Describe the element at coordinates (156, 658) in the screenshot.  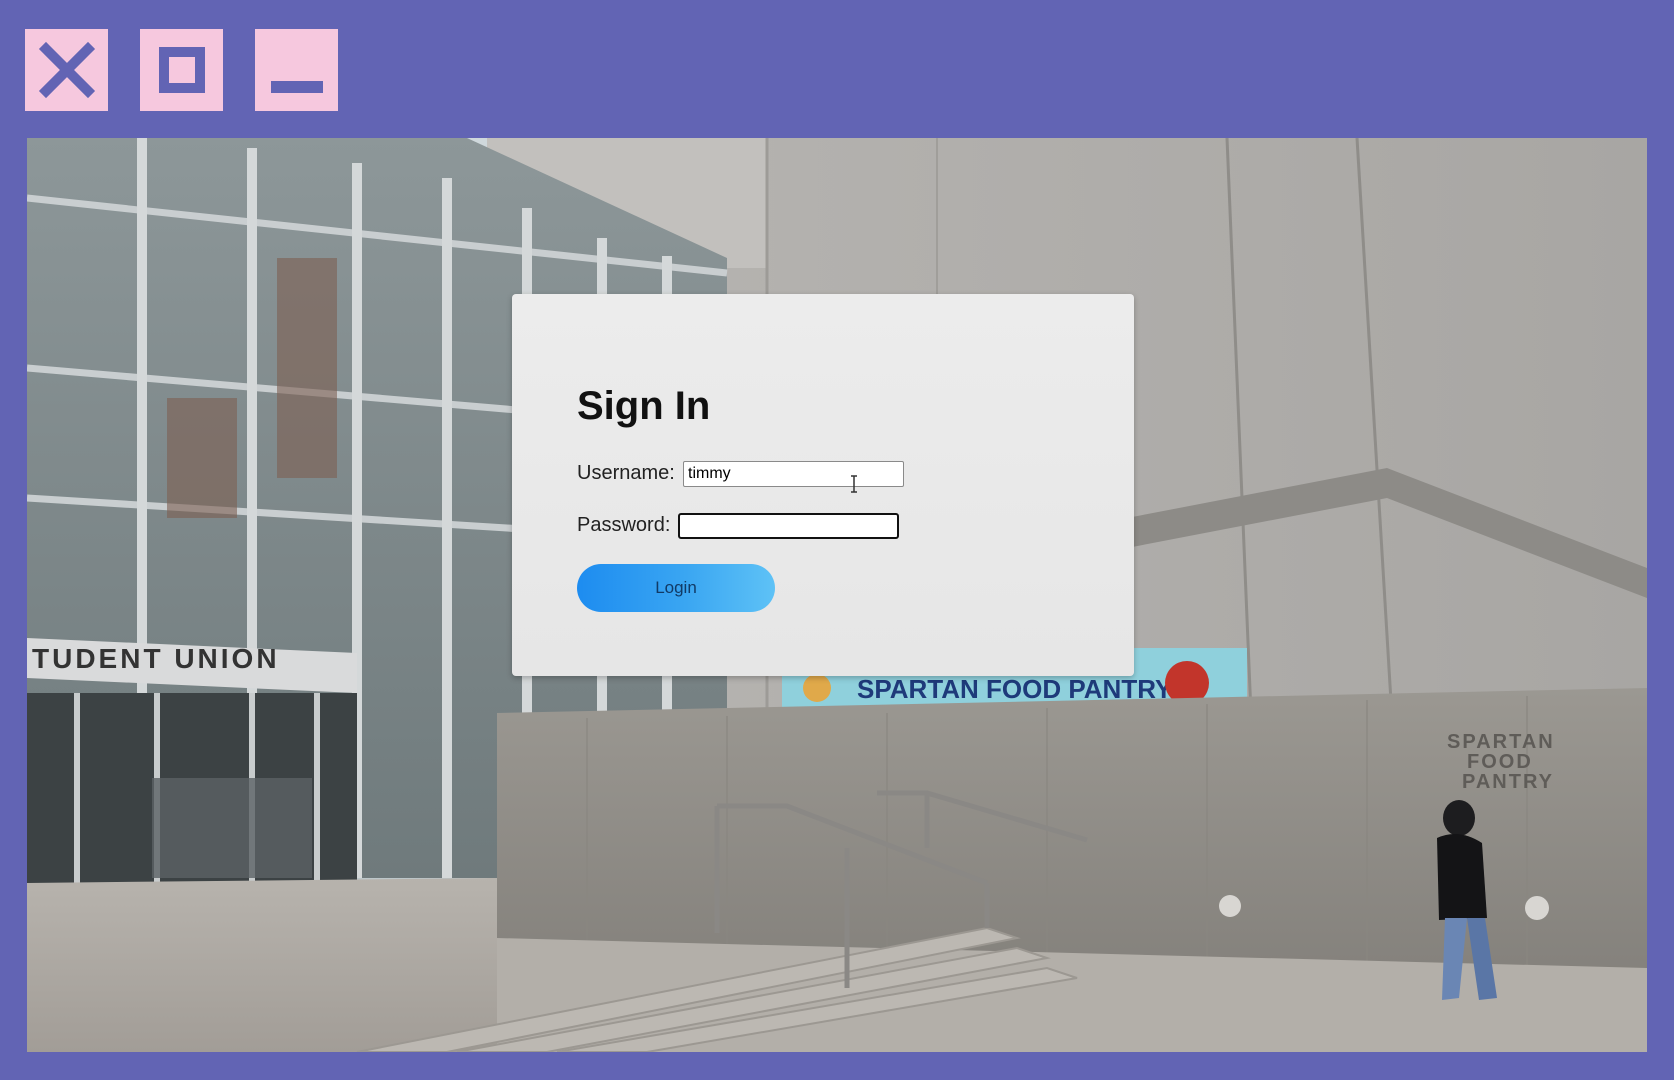
I see `building-sign: TUDENT UNION` at that location.